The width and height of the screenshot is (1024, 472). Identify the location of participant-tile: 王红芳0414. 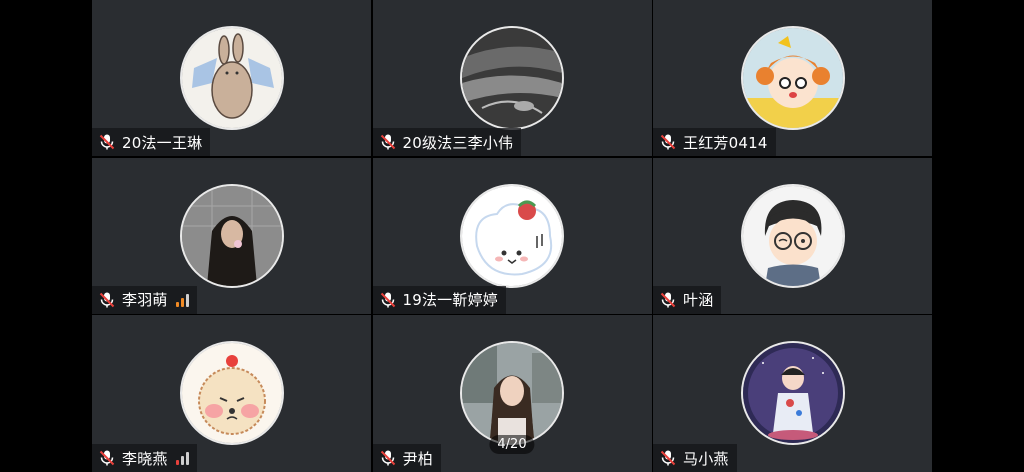
(792, 78).